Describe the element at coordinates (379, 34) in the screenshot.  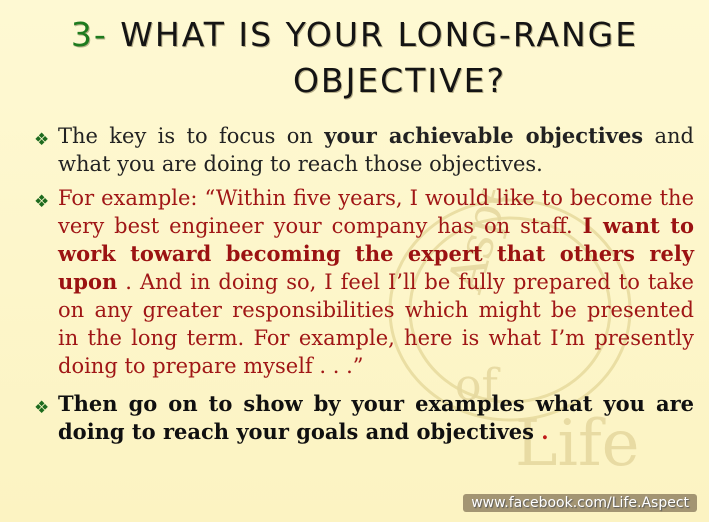
I see `title-line-1: What is your long-range` at that location.